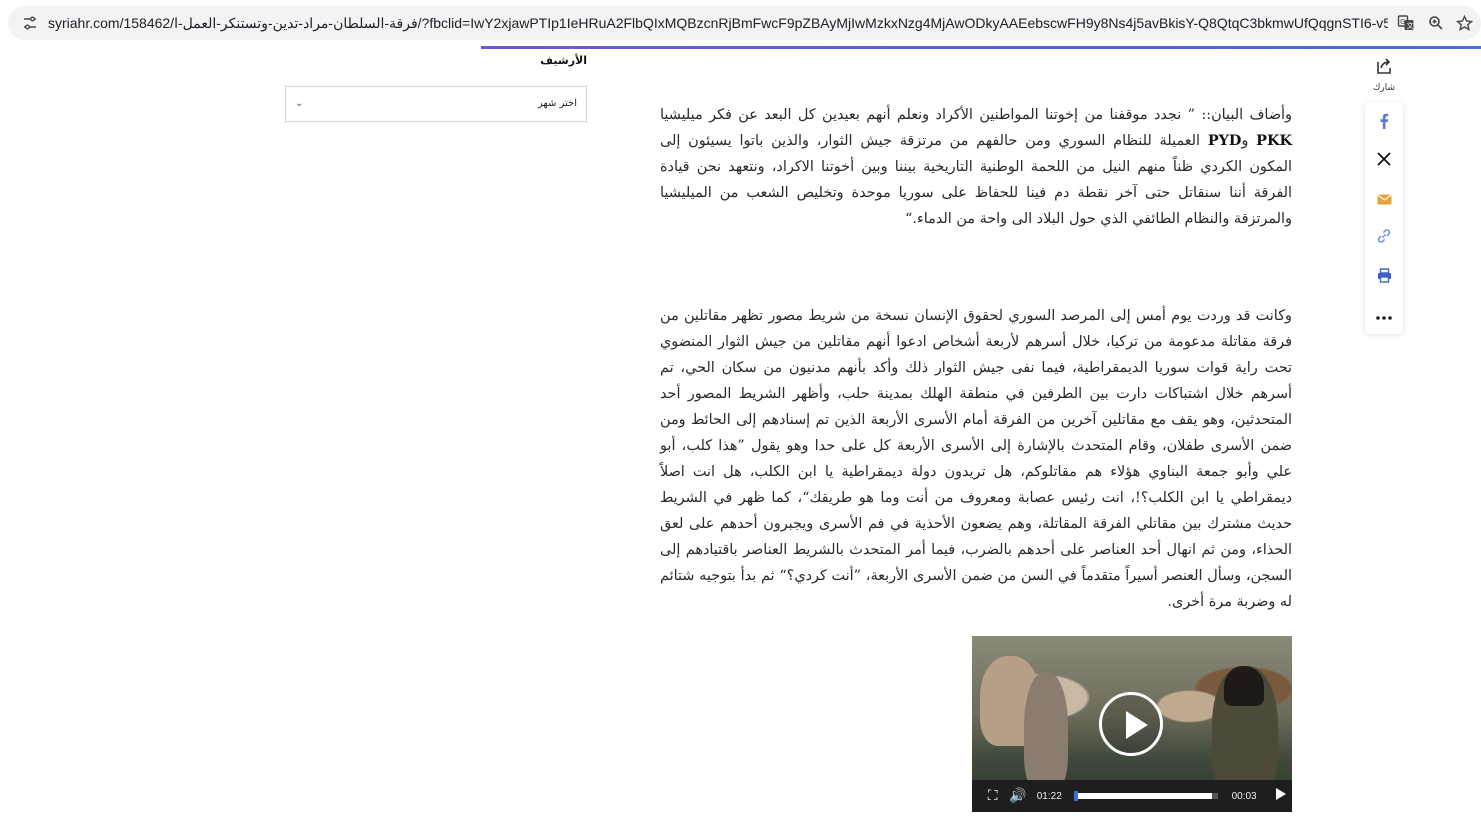 Image resolution: width=1481 pixels, height=831 pixels. What do you see at coordinates (436, 104) in the screenshot?
I see `archive-month-select: اختر شهر ⌄` at bounding box center [436, 104].